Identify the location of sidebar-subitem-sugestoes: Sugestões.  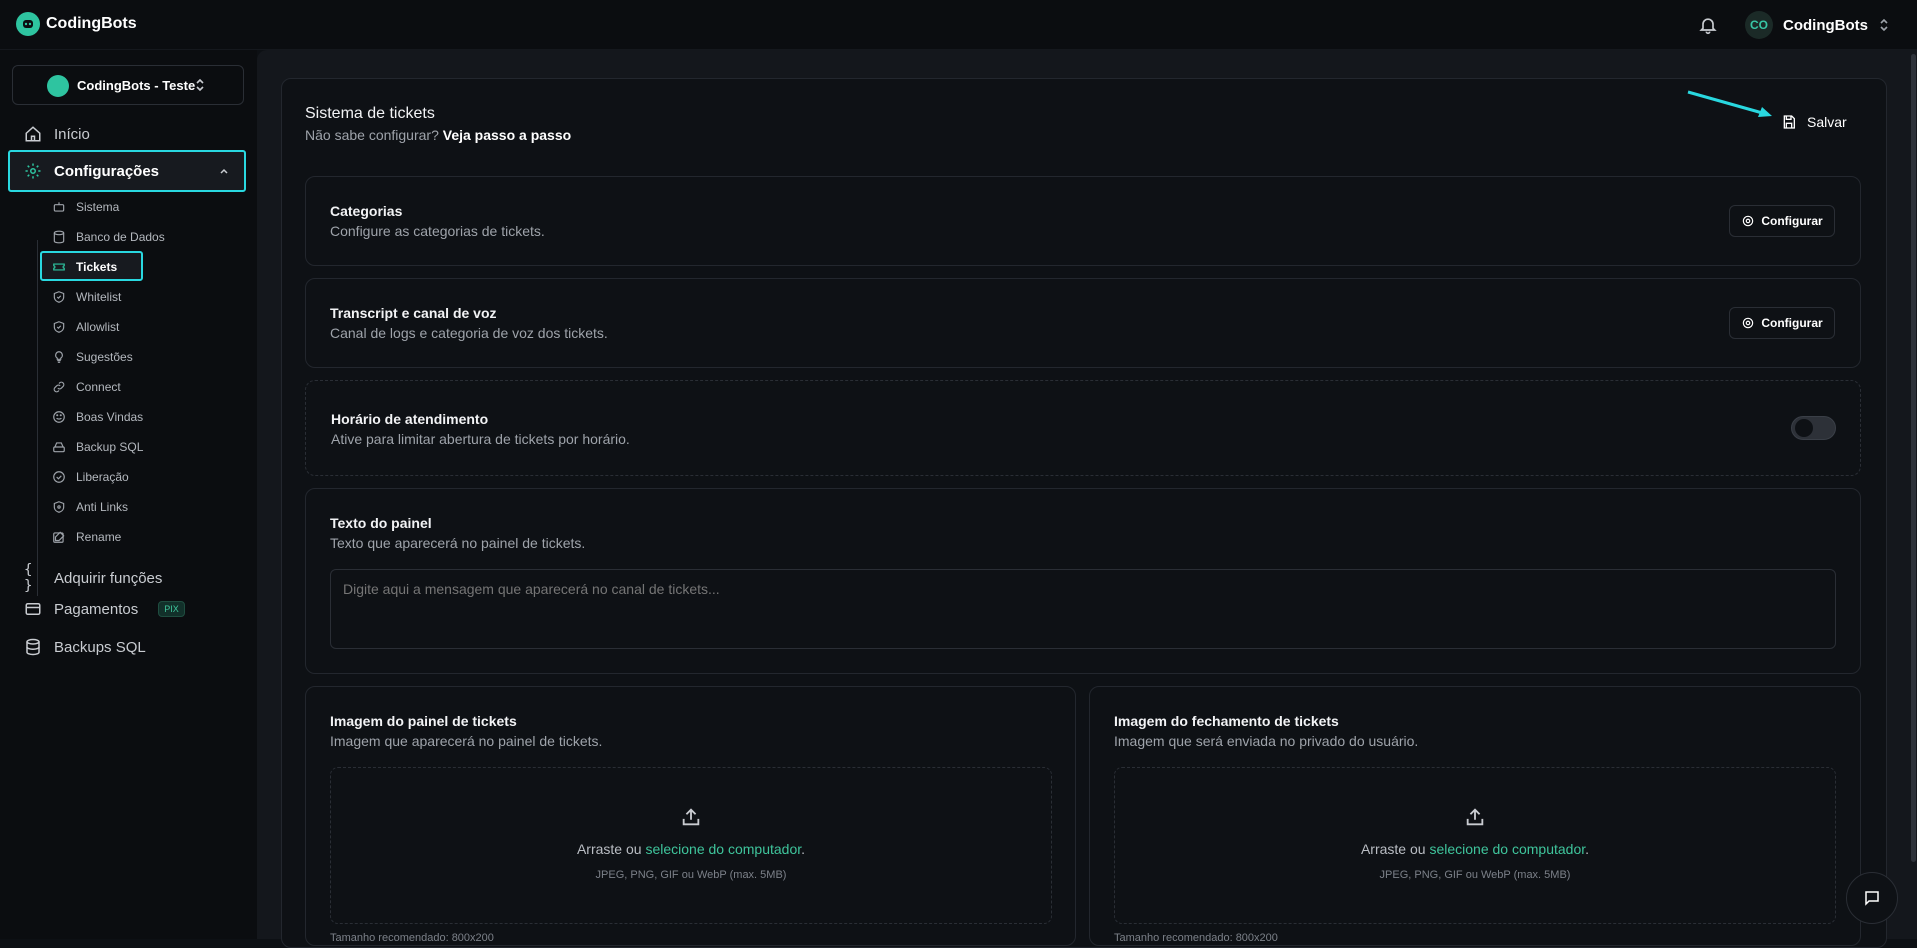
(92, 357).